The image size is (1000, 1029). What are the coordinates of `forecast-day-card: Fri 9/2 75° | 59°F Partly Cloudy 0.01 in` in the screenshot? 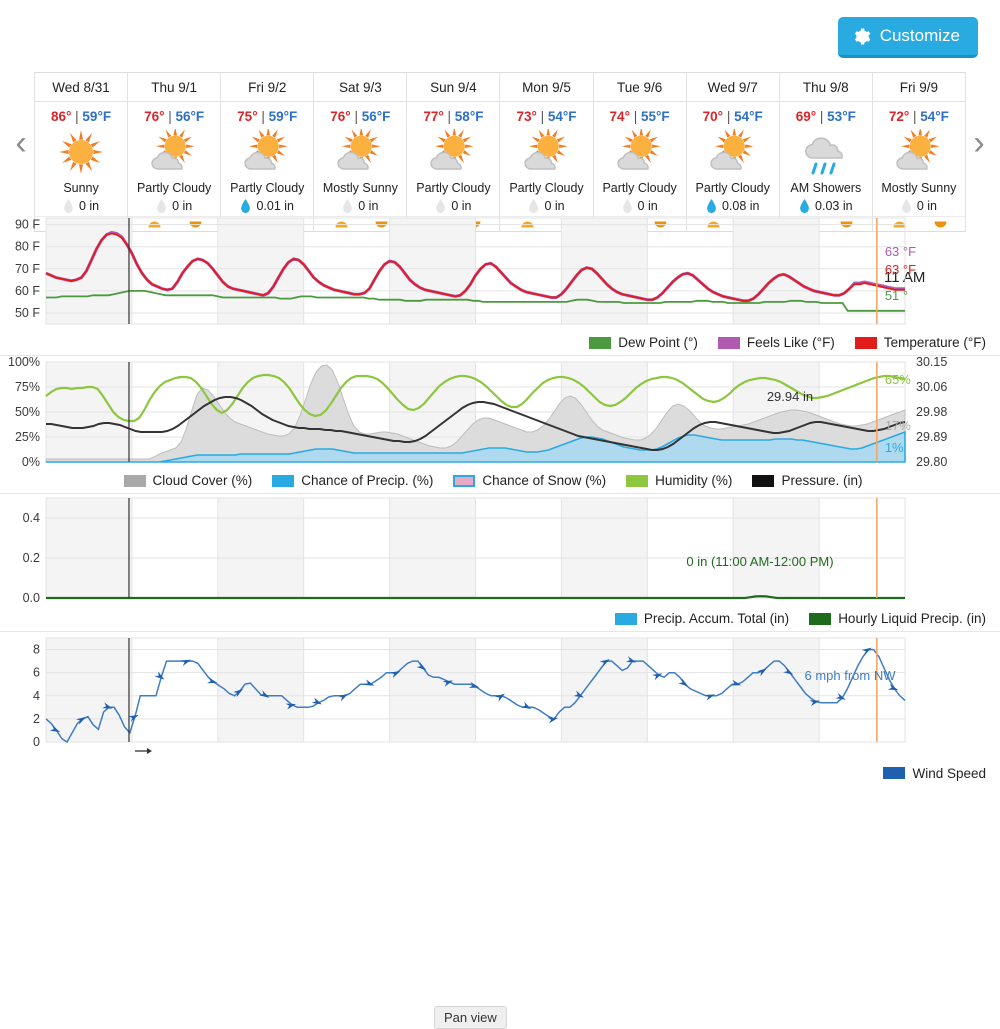 It's located at (267, 152).